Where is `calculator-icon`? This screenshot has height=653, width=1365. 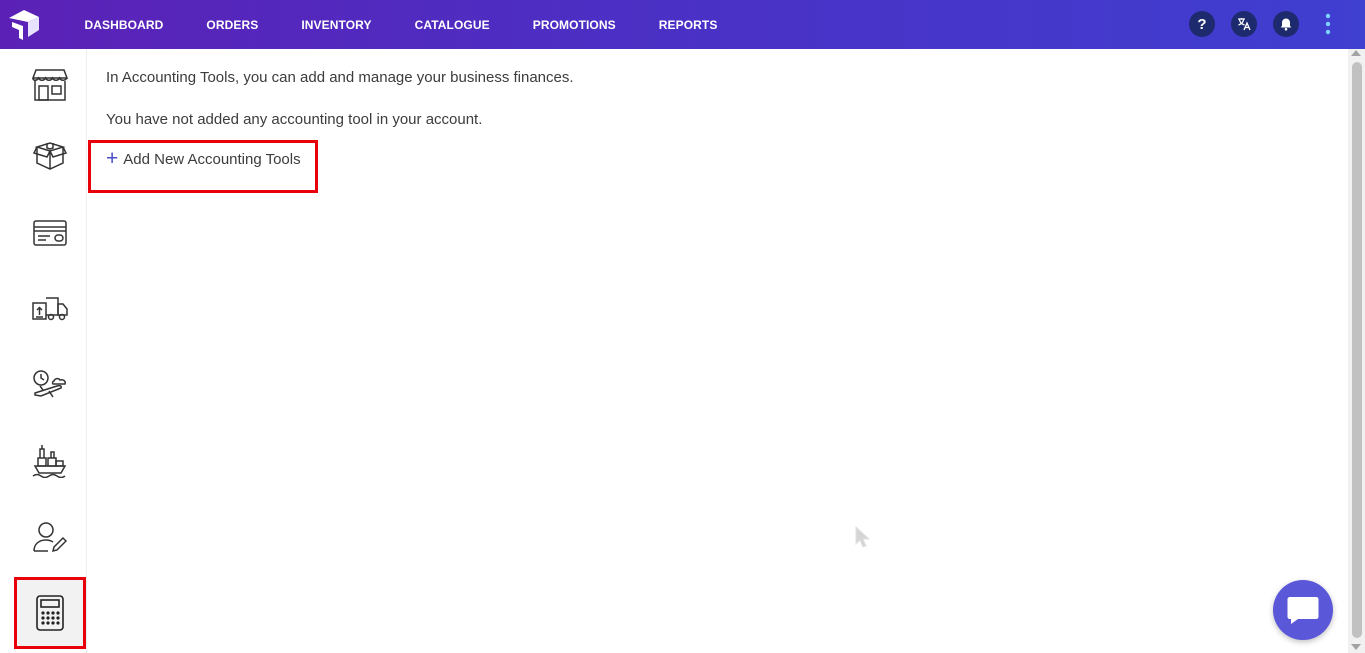 calculator-icon is located at coordinates (50, 613).